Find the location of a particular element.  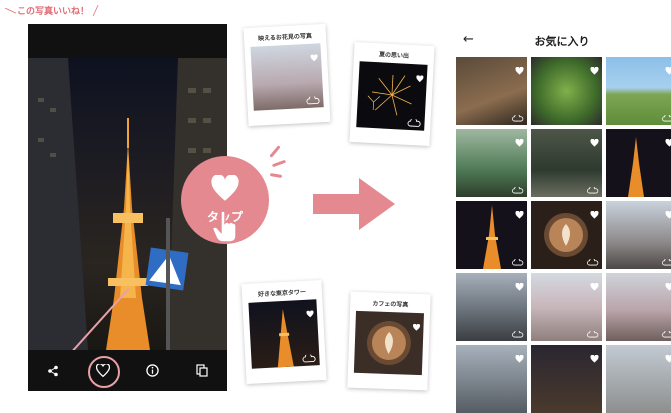

share-icon is located at coordinates (53, 371).